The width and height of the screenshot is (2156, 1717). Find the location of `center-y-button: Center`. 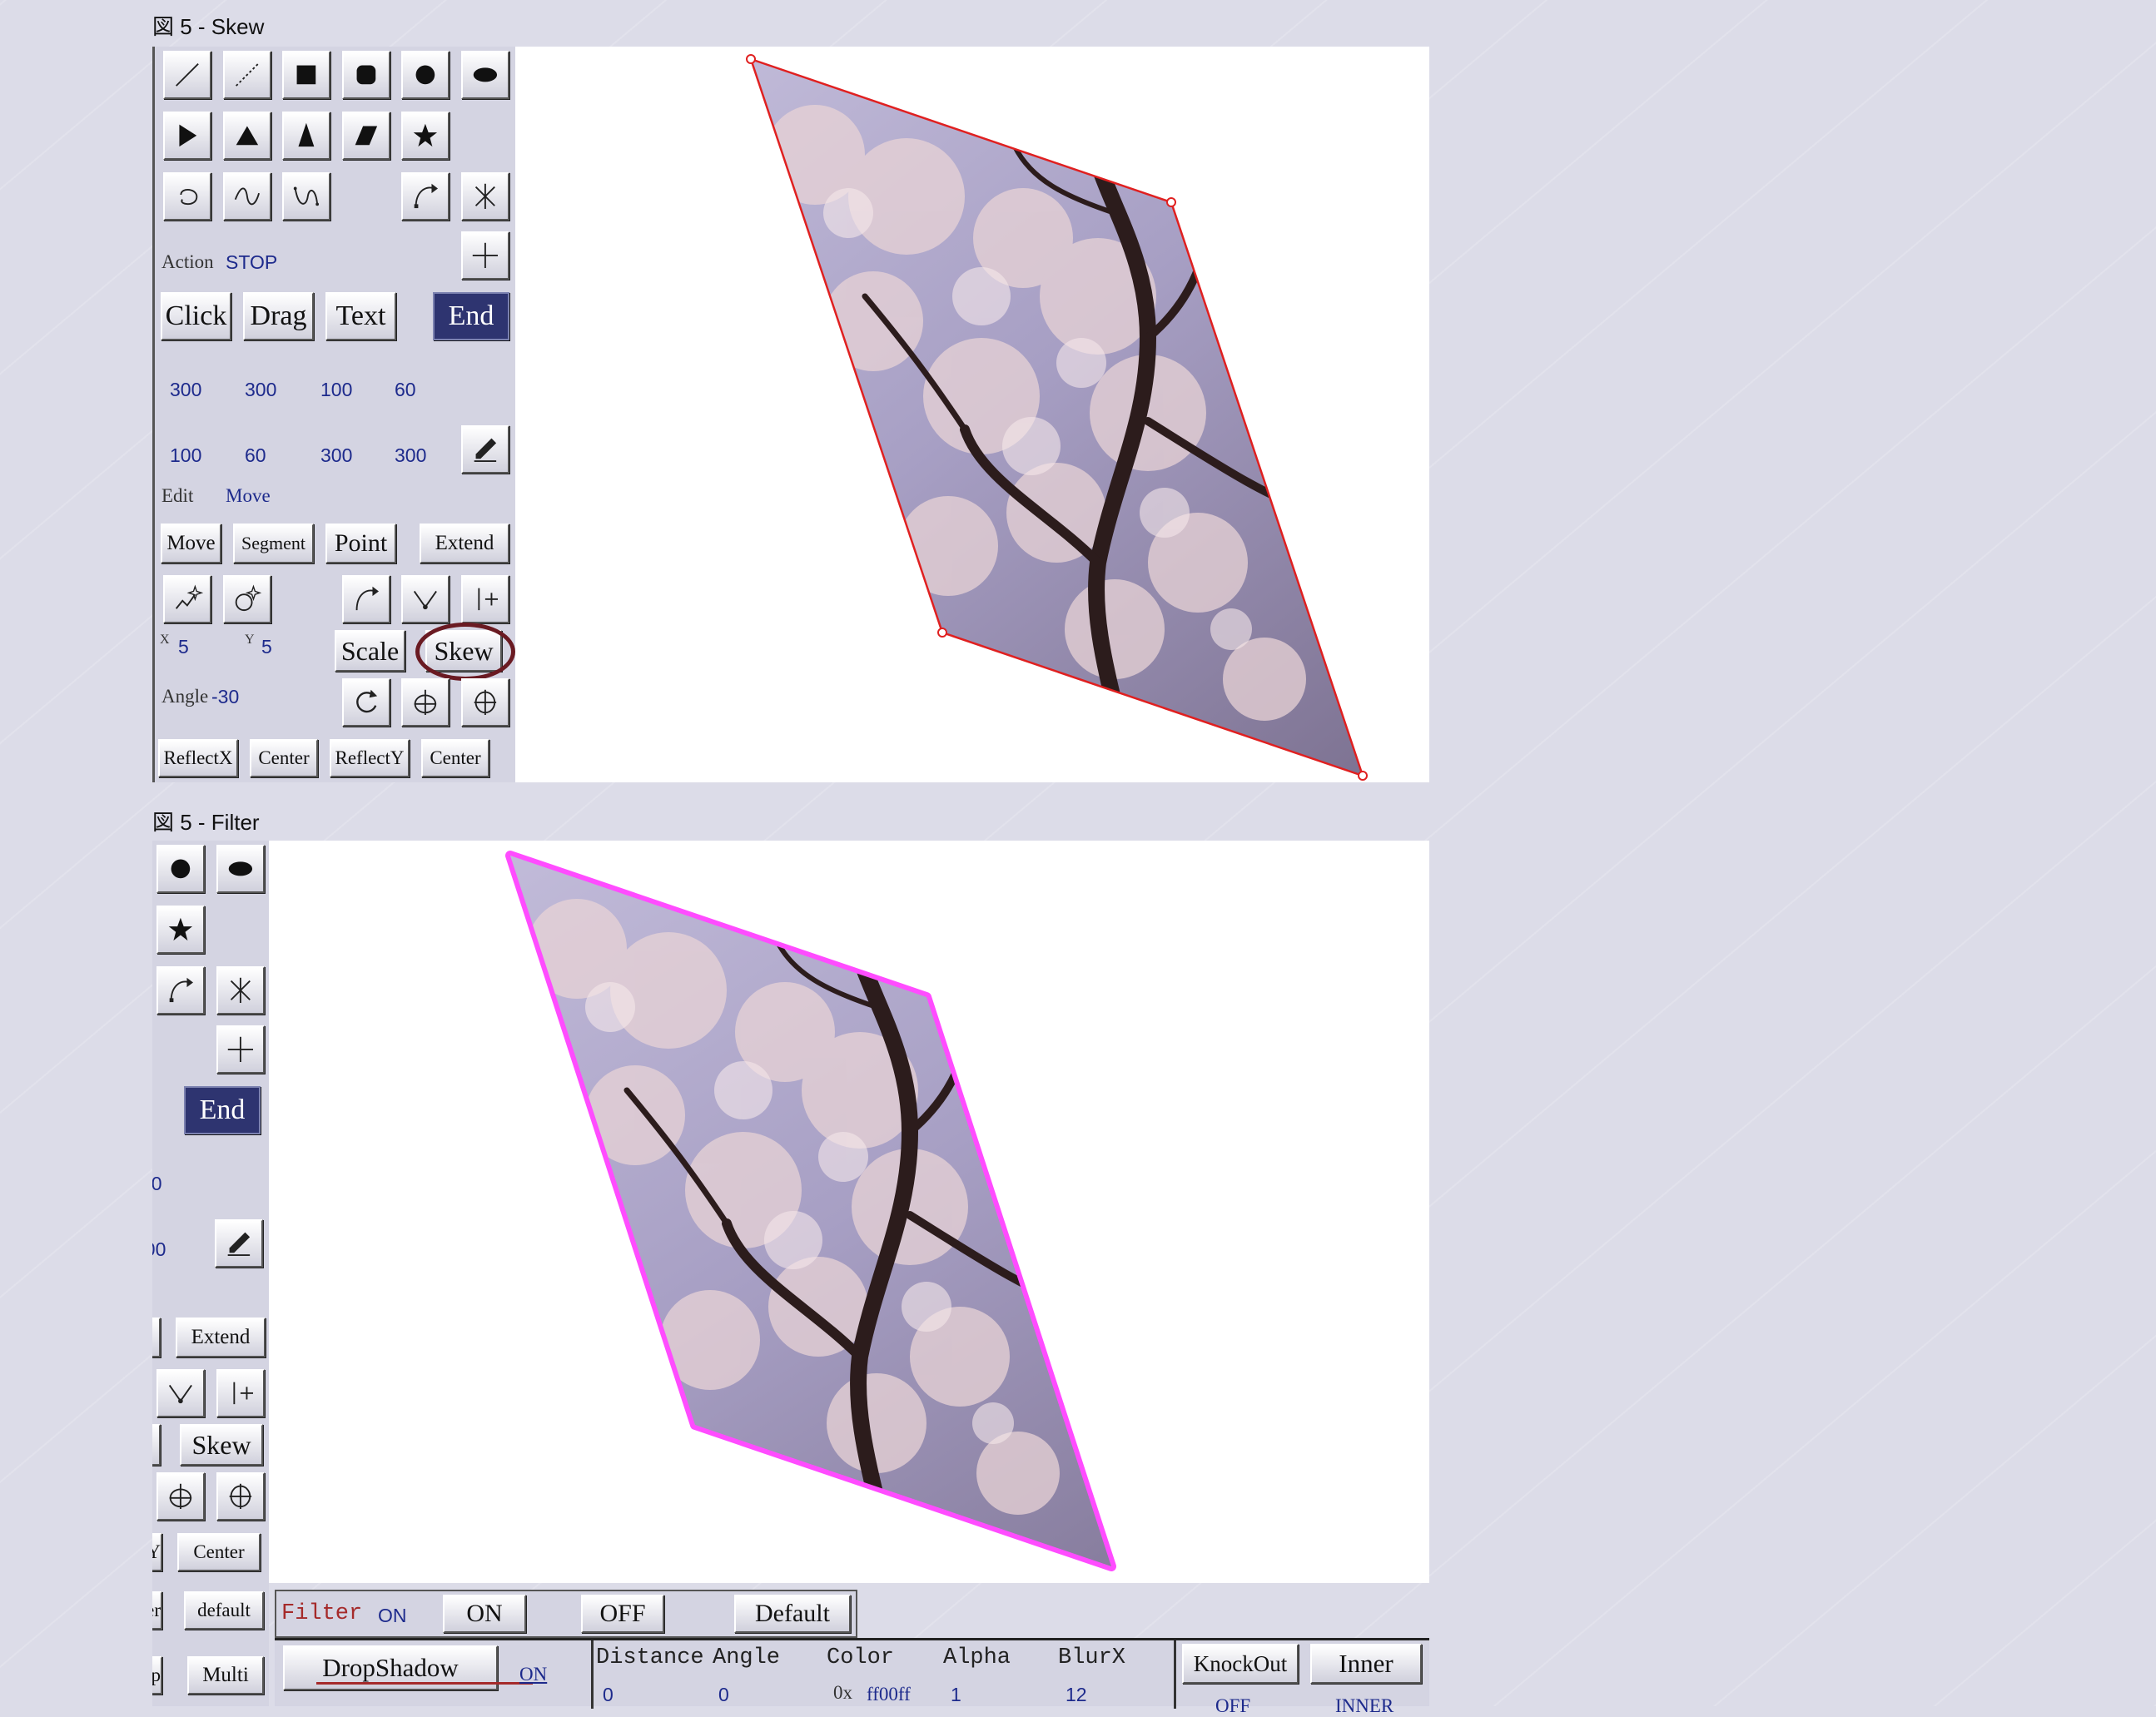

center-y-button: Center is located at coordinates (455, 758).